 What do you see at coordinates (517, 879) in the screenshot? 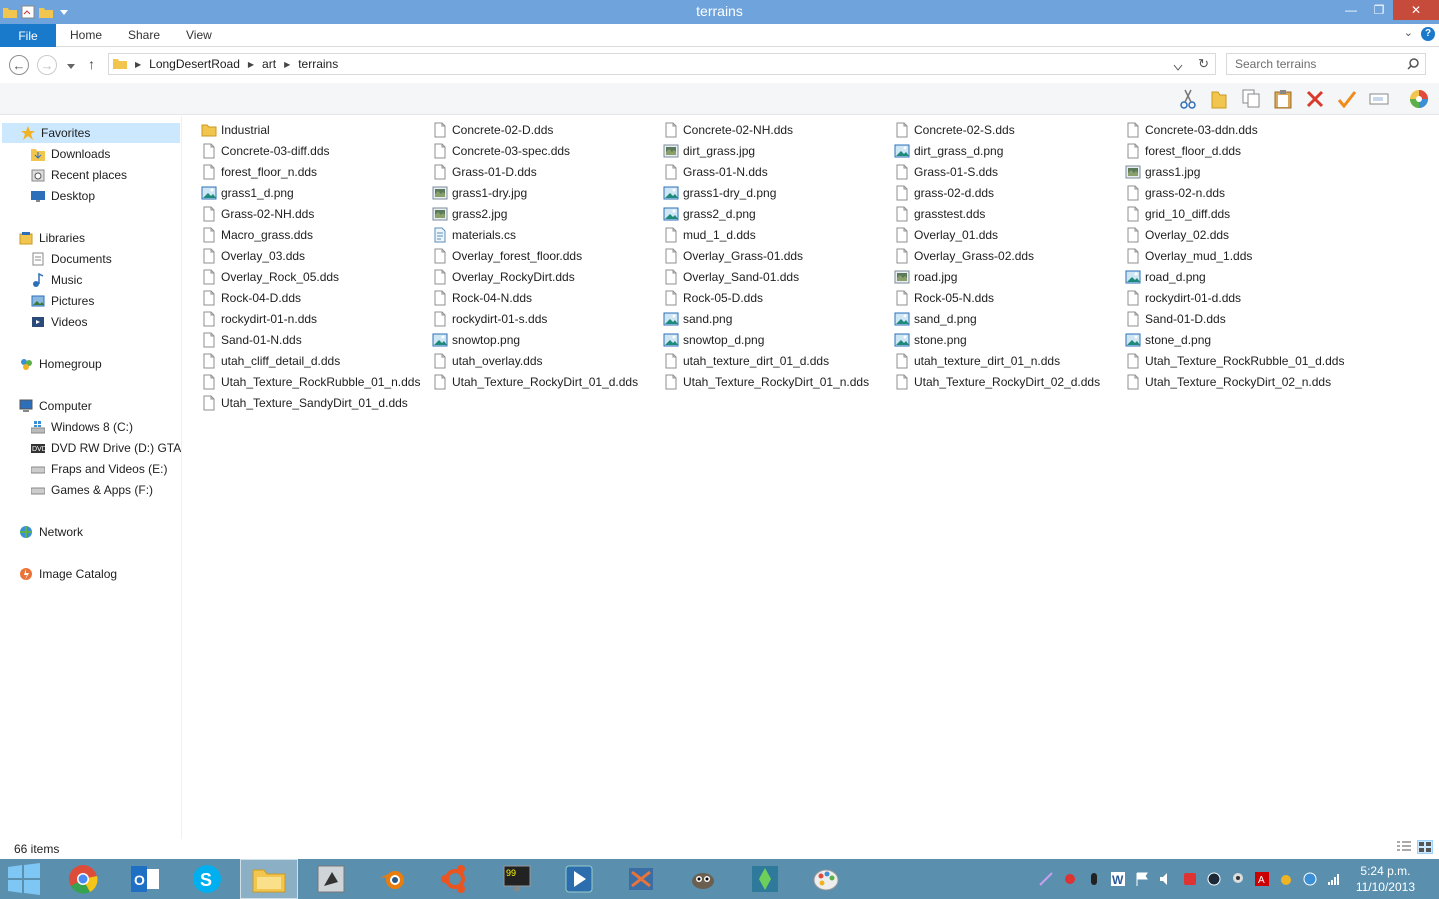
I see `monitor-icon: 99` at bounding box center [517, 879].